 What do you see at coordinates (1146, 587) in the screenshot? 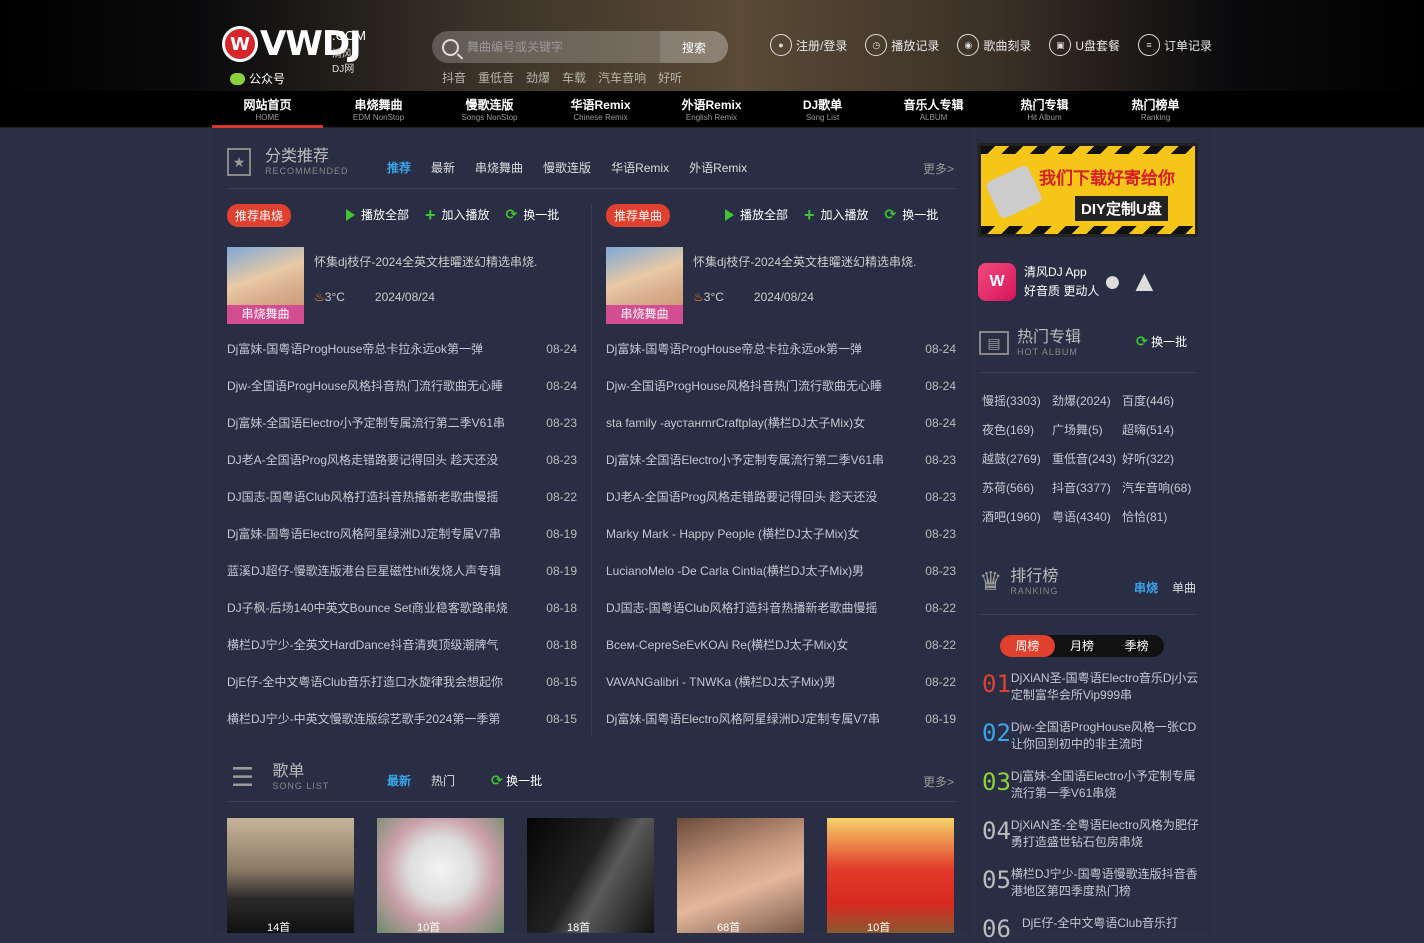
I see `tab-ranking-edm: 串烧` at bounding box center [1146, 587].